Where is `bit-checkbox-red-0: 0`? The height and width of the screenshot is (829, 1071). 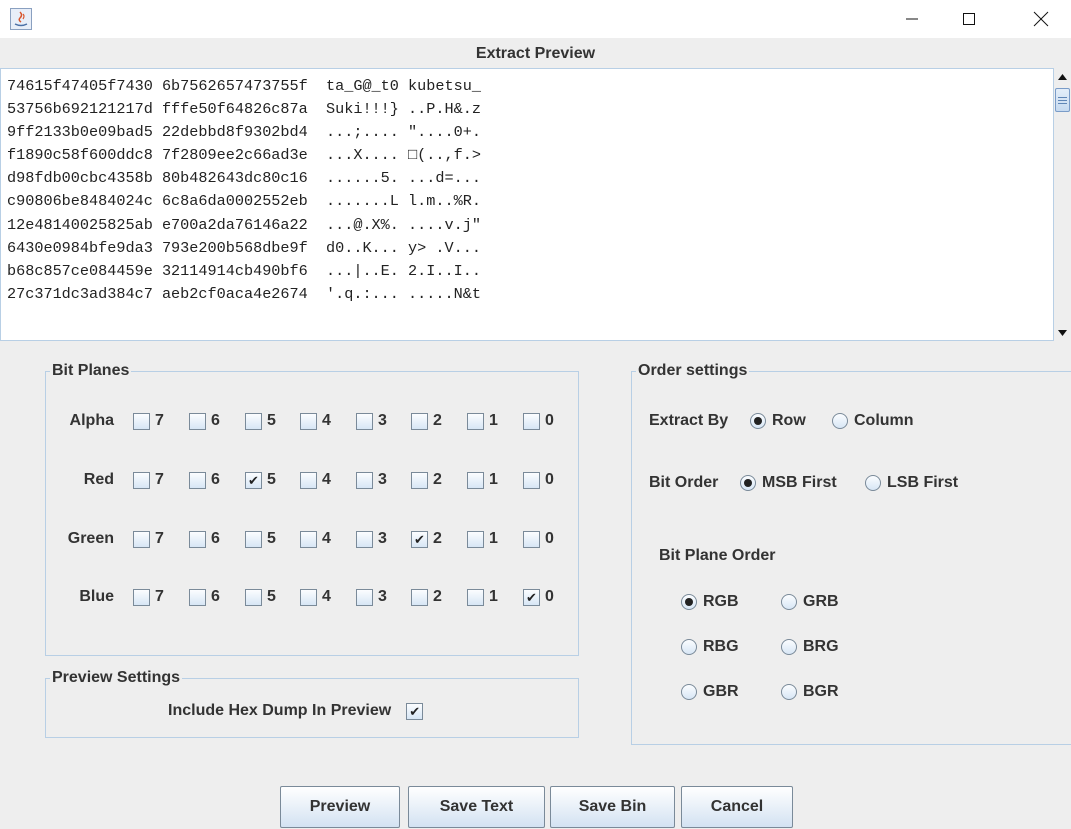 bit-checkbox-red-0: 0 is located at coordinates (538, 480).